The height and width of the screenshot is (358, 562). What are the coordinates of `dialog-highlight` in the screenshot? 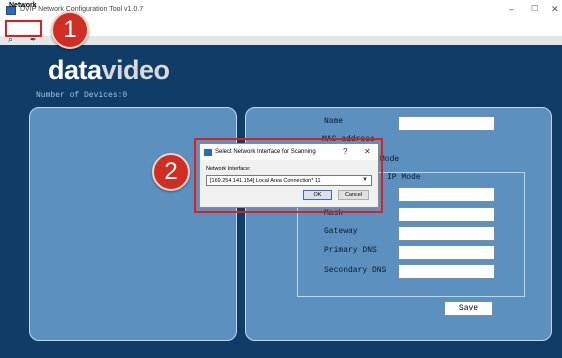 It's located at (288, 175).